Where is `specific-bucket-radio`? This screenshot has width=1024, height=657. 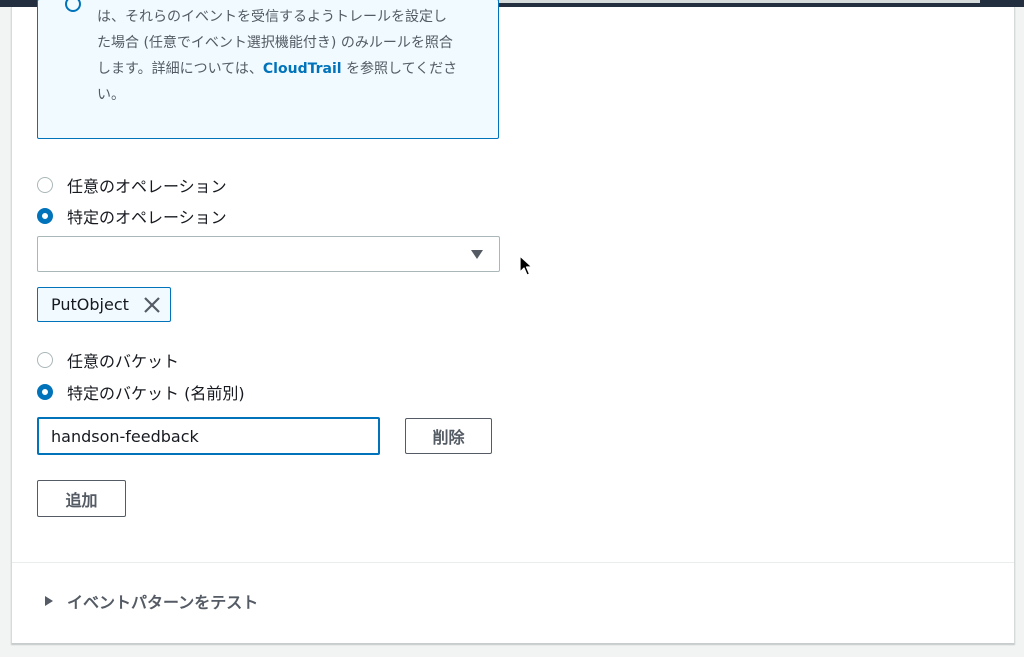 specific-bucket-radio is located at coordinates (45, 392).